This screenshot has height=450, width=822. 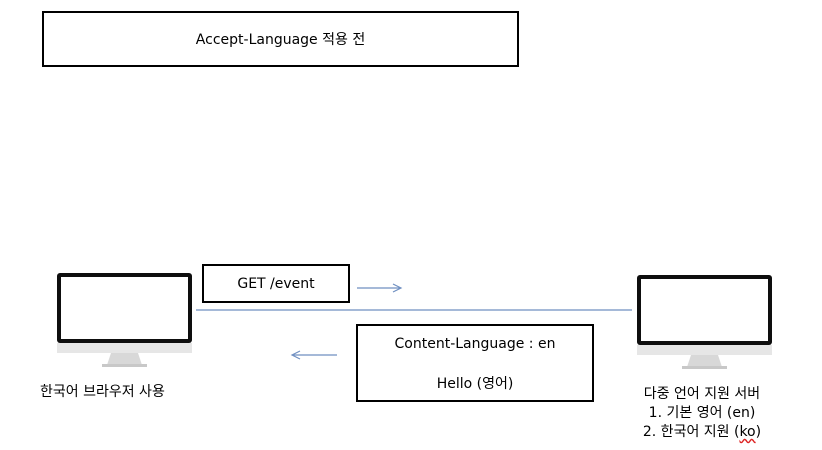 I want to click on diagram-title-box: Accept-Language 적용 전, so click(x=280, y=39).